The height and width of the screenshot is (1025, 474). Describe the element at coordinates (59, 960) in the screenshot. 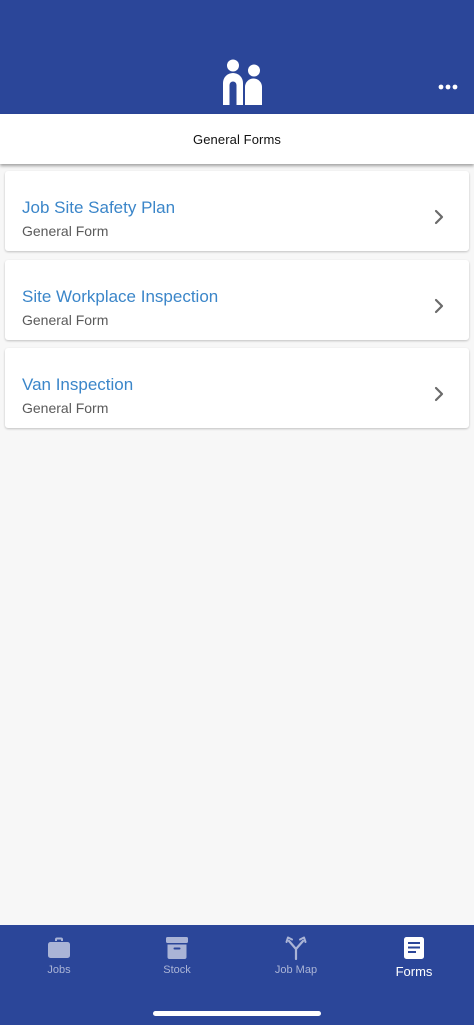

I see `tab-jobs: Jobs` at that location.